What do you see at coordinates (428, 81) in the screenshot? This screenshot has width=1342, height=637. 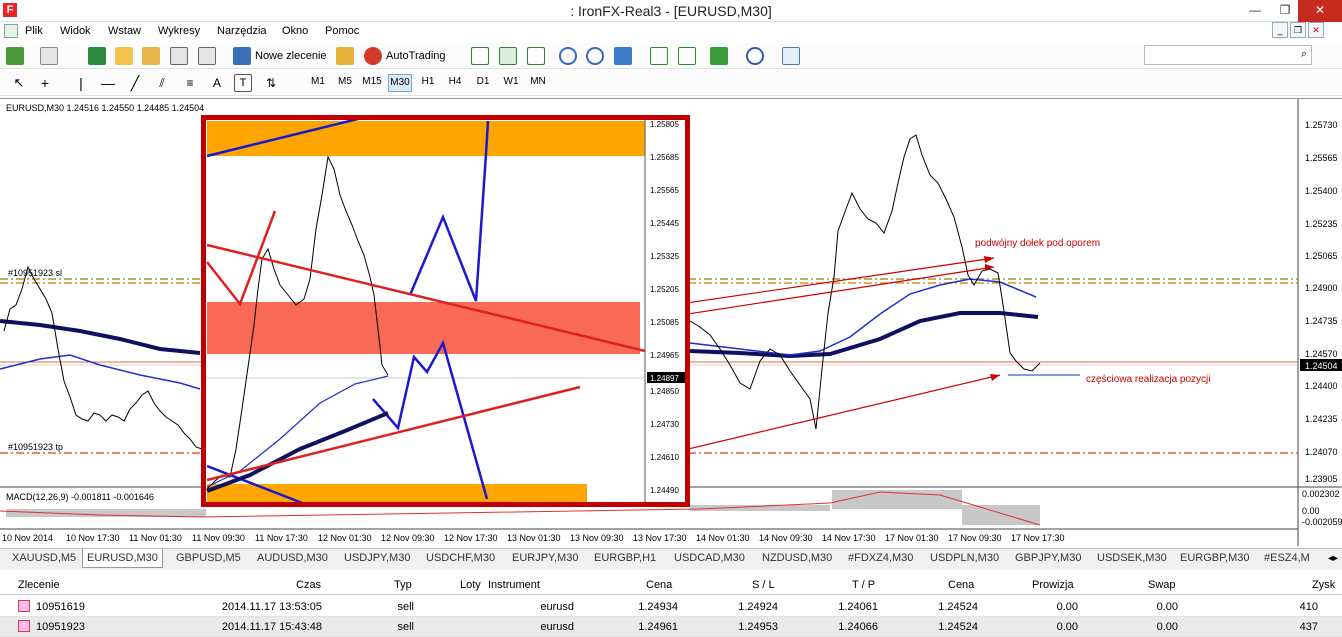 I see `tf-h1: H1` at bounding box center [428, 81].